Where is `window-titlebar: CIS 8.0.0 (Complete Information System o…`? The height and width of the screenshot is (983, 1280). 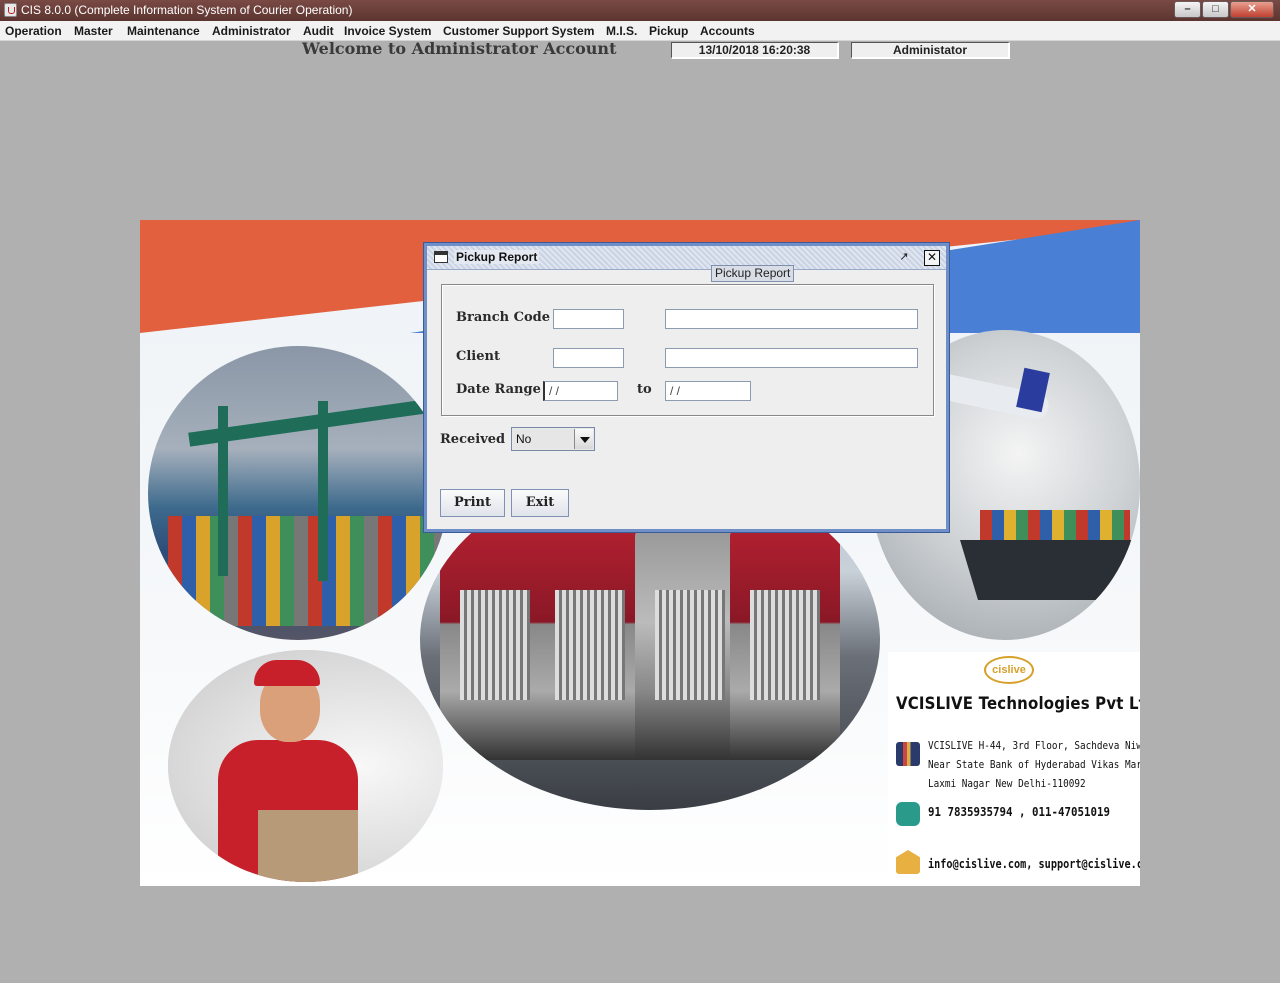 window-titlebar: CIS 8.0.0 (Complete Information System o… is located at coordinates (640, 10).